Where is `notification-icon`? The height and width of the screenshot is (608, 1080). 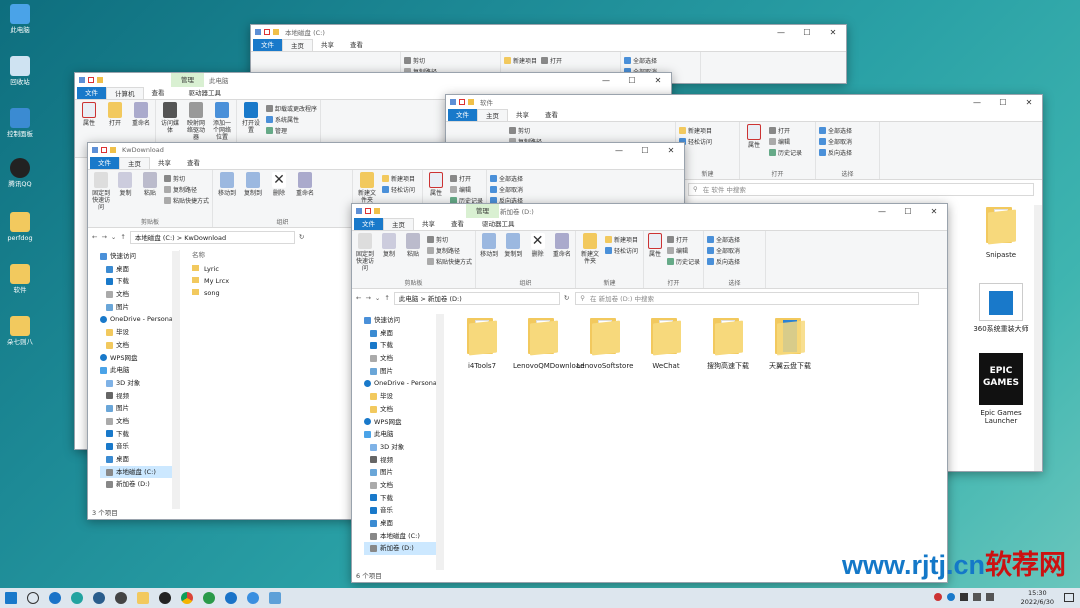 notification-icon is located at coordinates (1069, 597).